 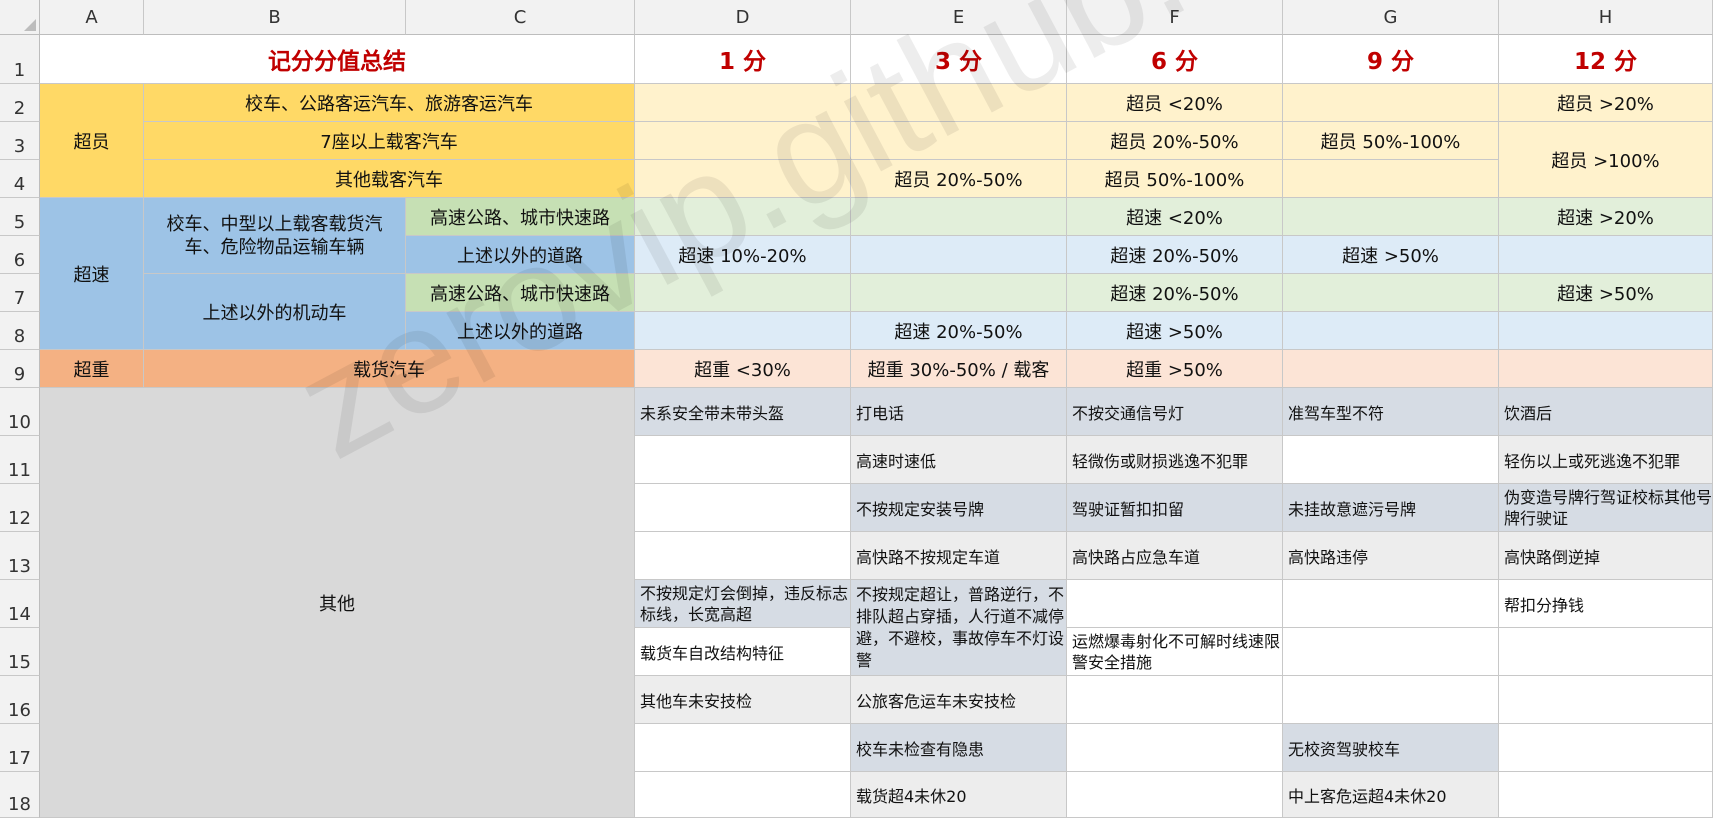 I want to click on cell-g13: 高快路违停, so click(x=1391, y=556).